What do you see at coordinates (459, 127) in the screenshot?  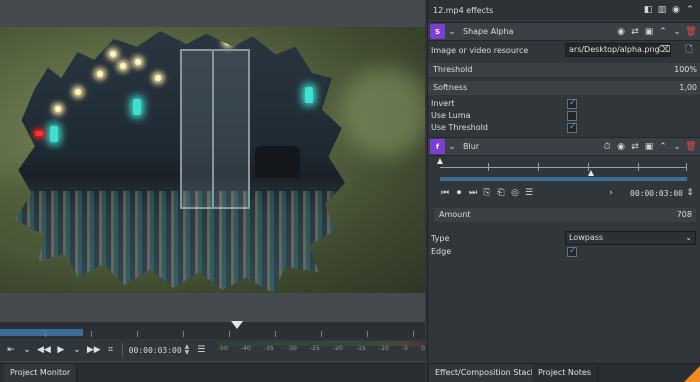 I see `use-threshold-label: Use Threshold` at bounding box center [459, 127].